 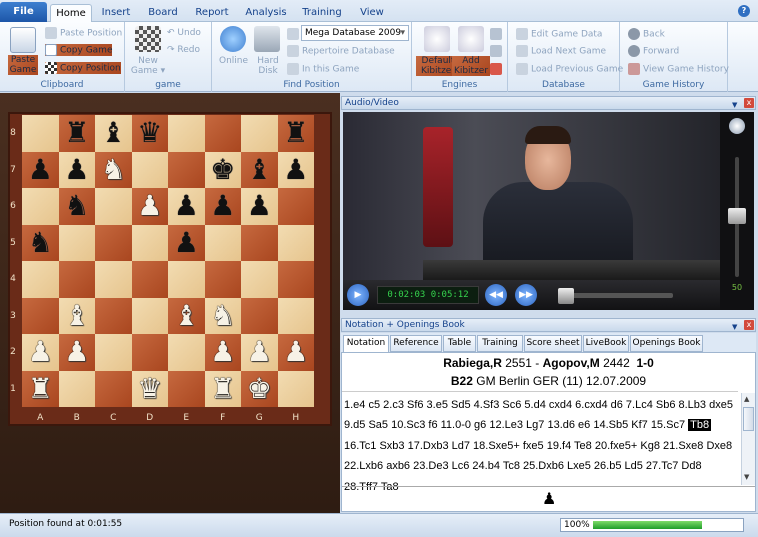 I want to click on square-h5, so click(x=295, y=242).